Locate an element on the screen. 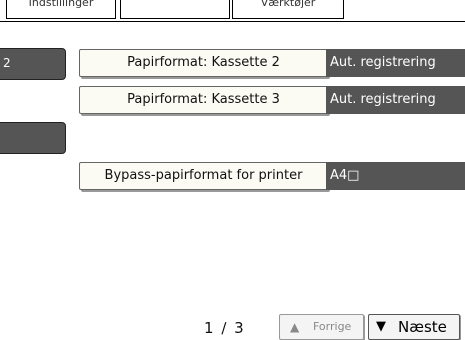  previous-label: Forrige is located at coordinates (332, 326).